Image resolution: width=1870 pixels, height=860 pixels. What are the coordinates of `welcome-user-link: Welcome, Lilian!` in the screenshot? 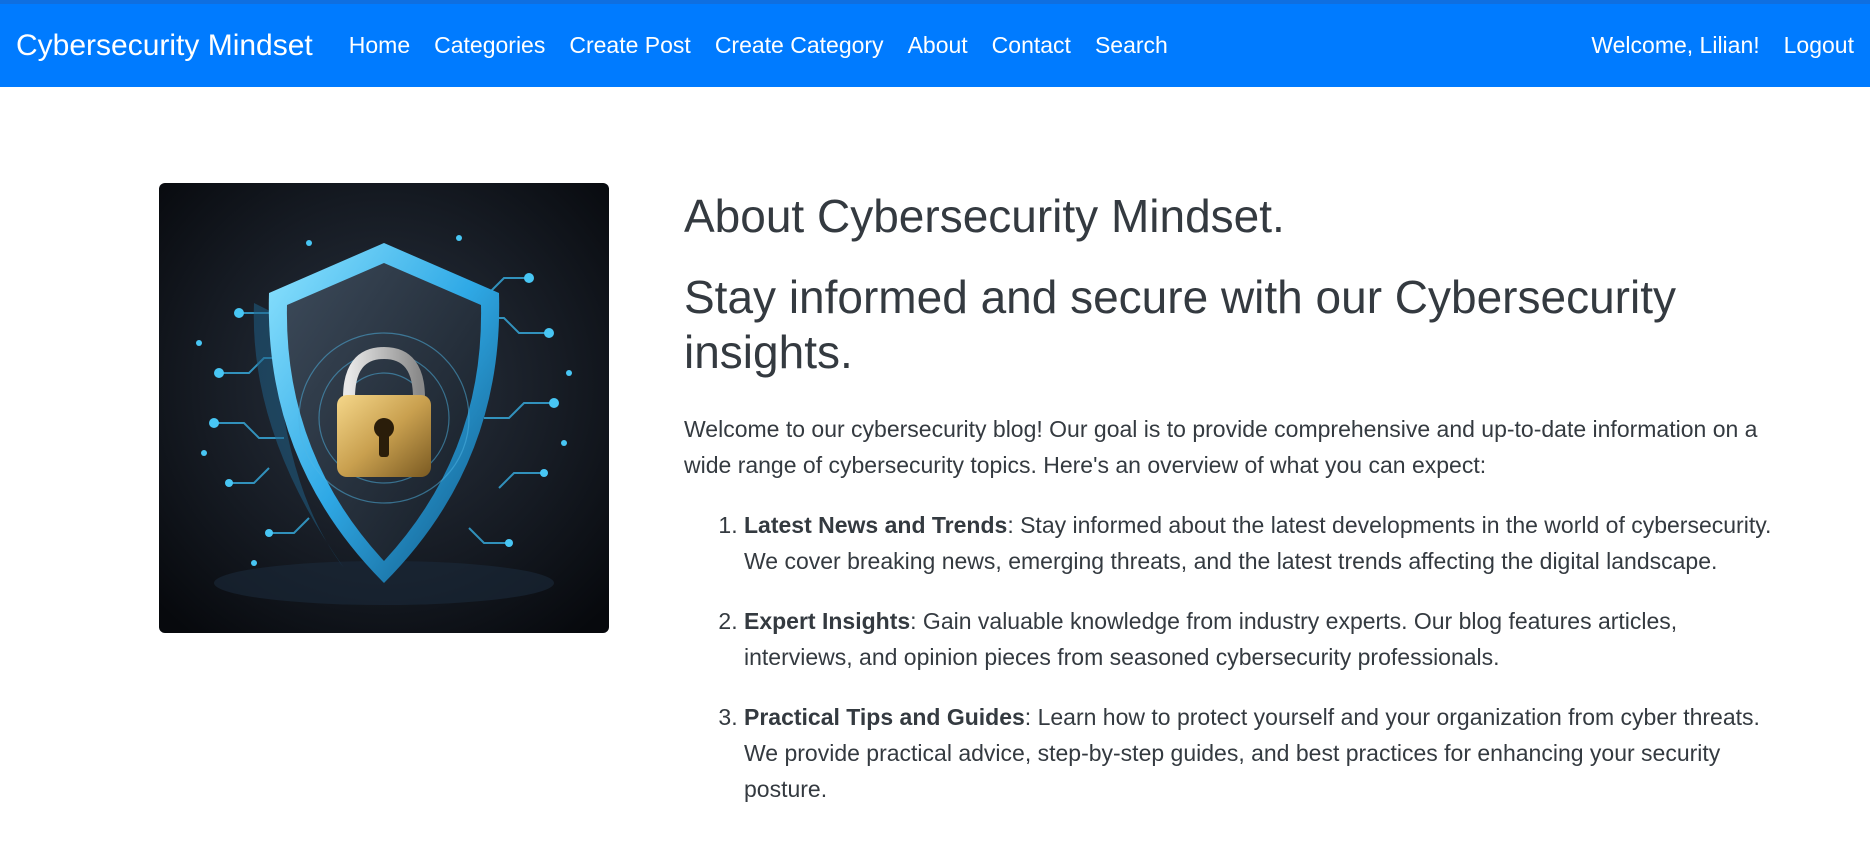 It's located at (1675, 45).